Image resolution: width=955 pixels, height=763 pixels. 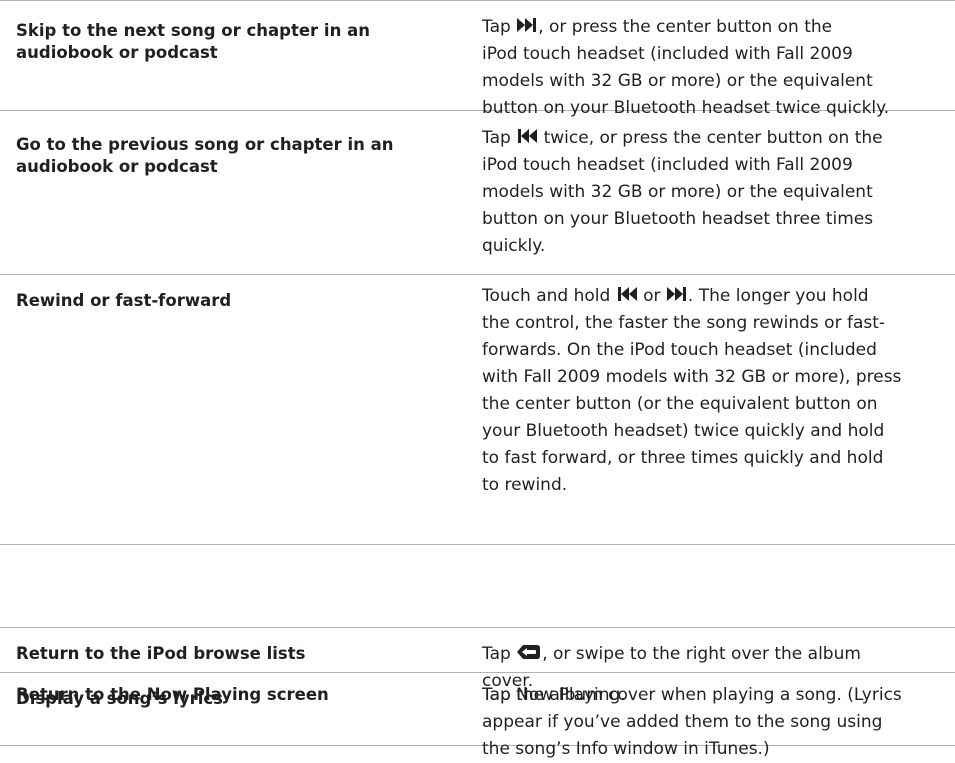 What do you see at coordinates (514, 246) in the screenshot?
I see `instruction-segment: quickly.` at bounding box center [514, 246].